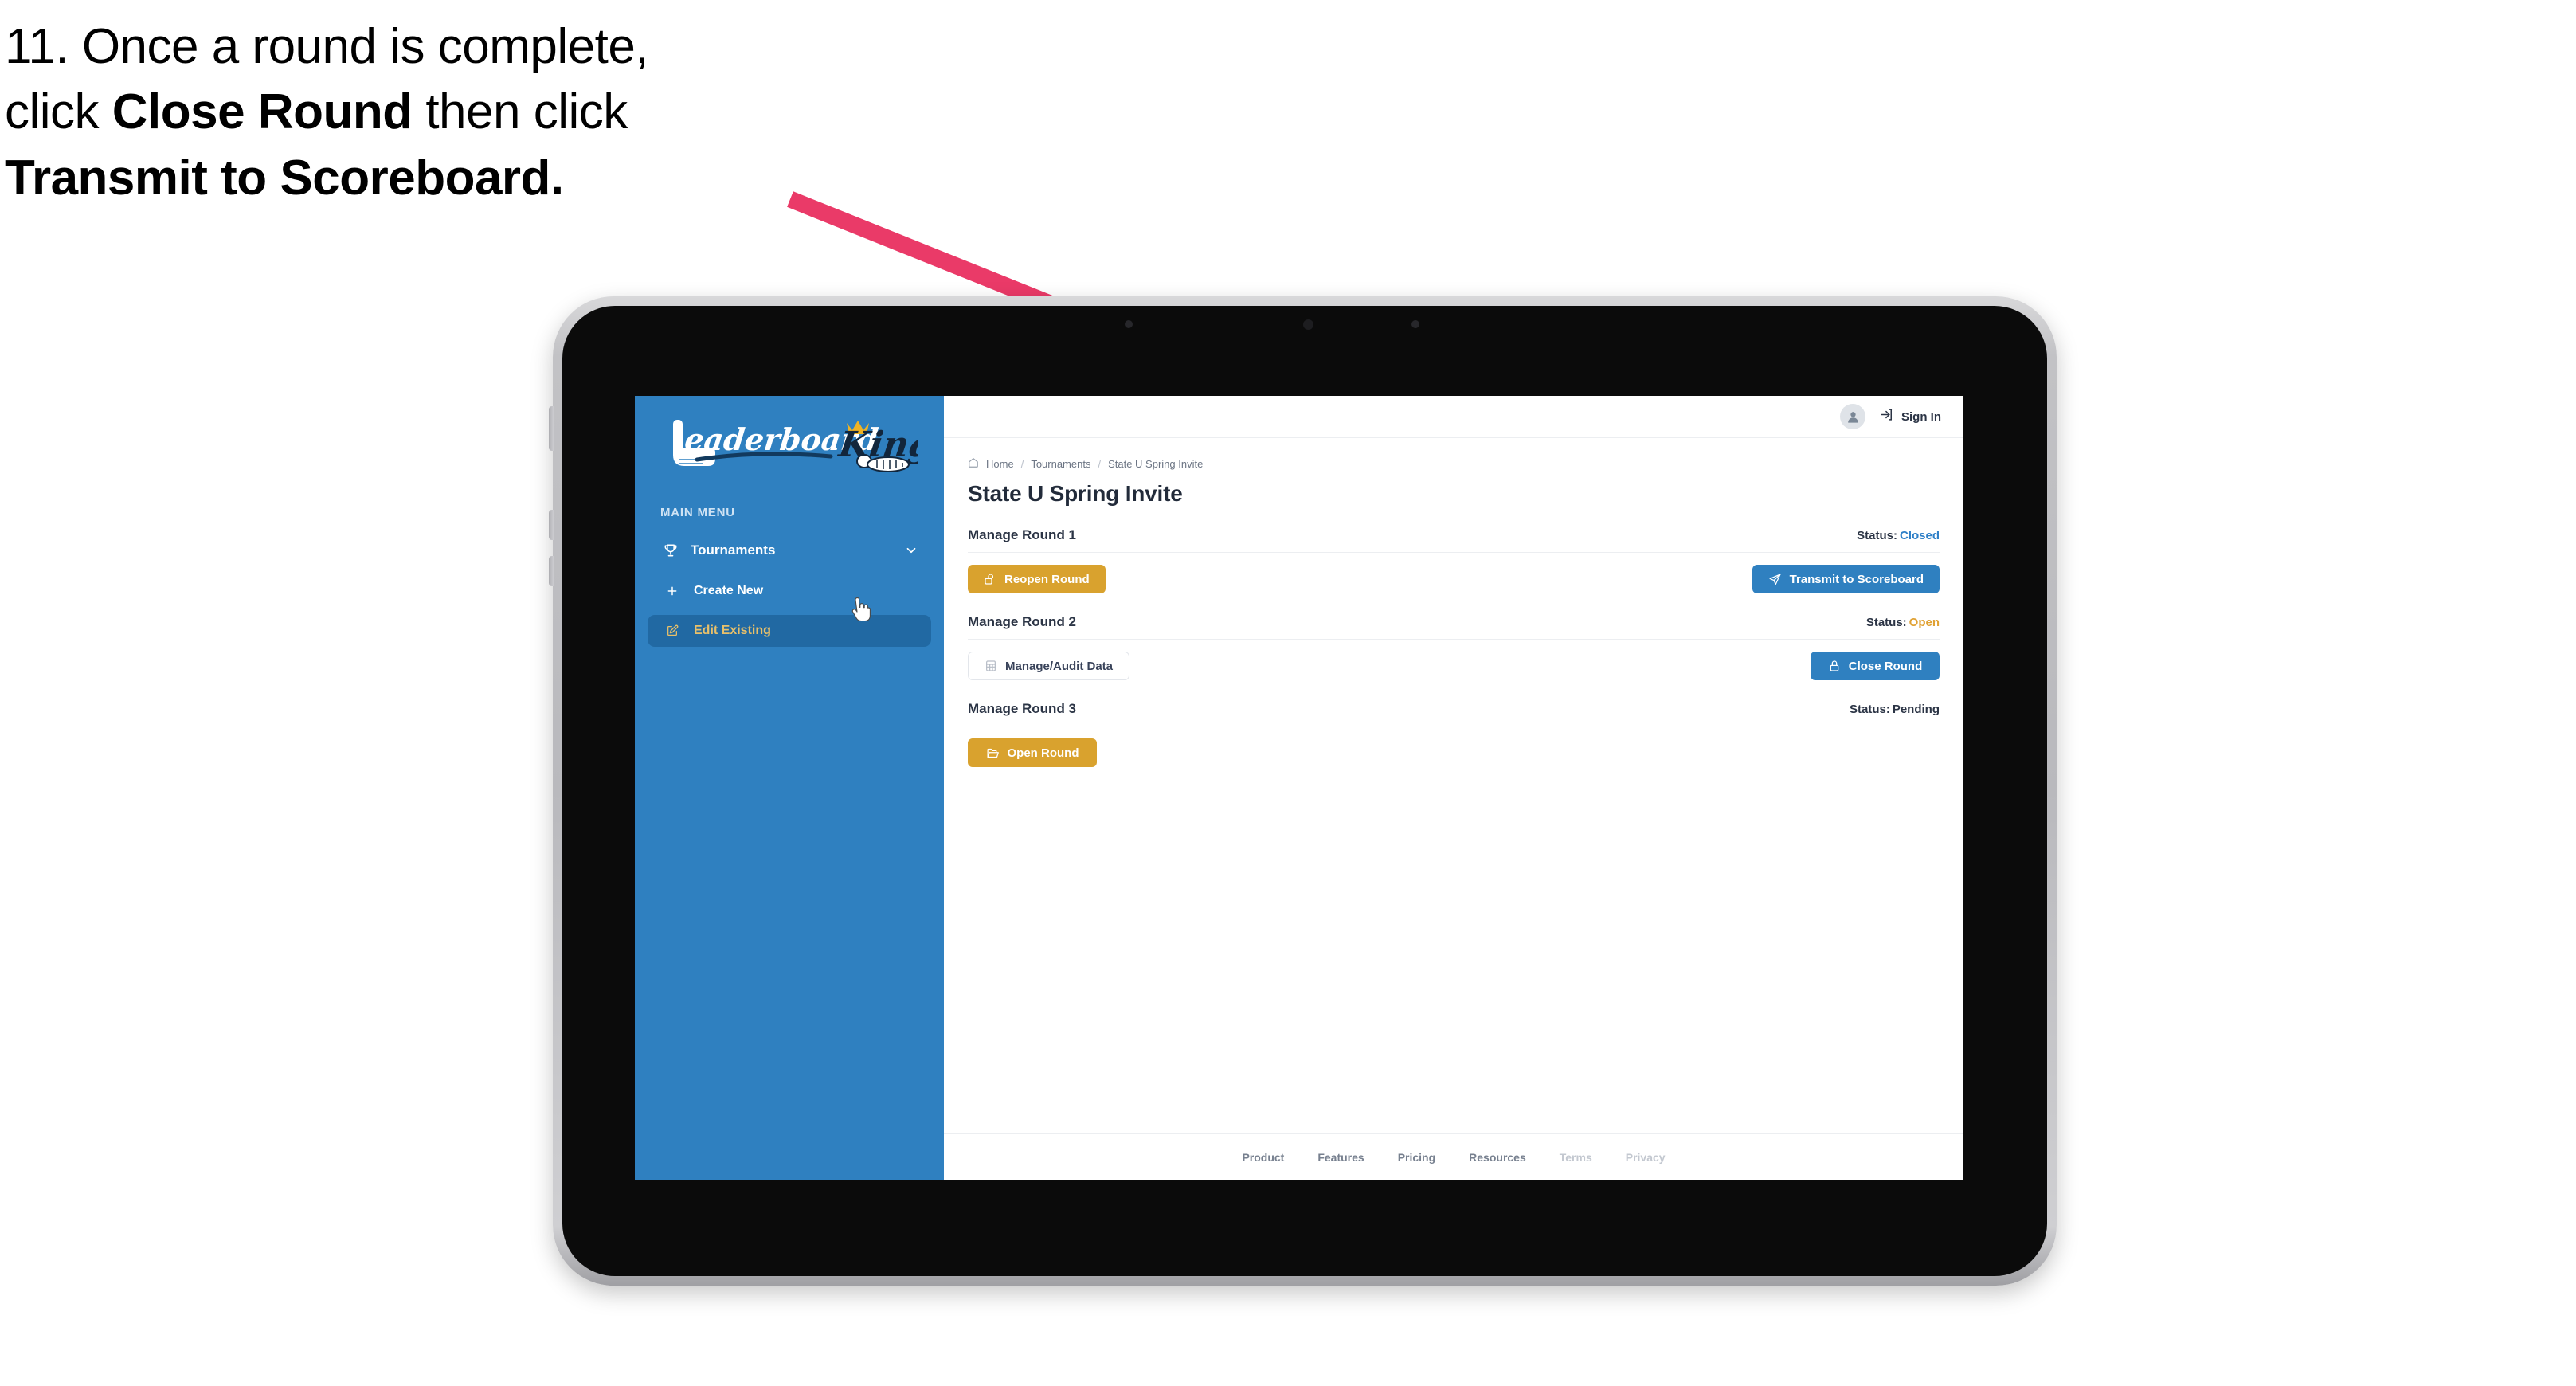 The image size is (2576, 1386). I want to click on unlock-icon, so click(990, 579).